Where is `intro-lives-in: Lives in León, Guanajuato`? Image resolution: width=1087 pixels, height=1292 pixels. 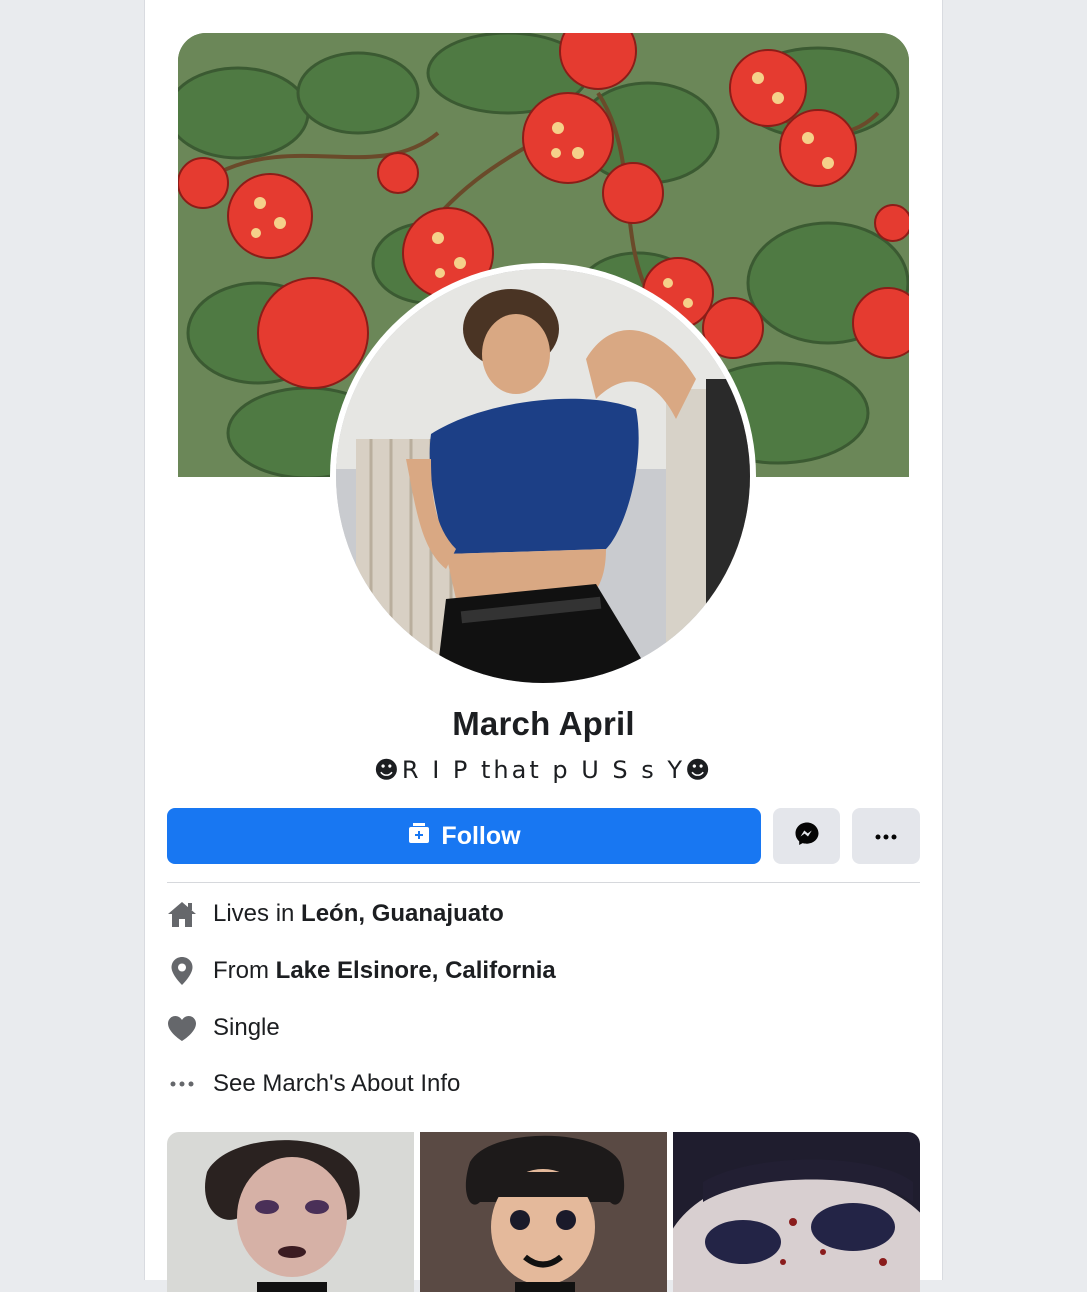
intro-lives-in: Lives in León, Guanajuato is located at coordinates (335, 914).